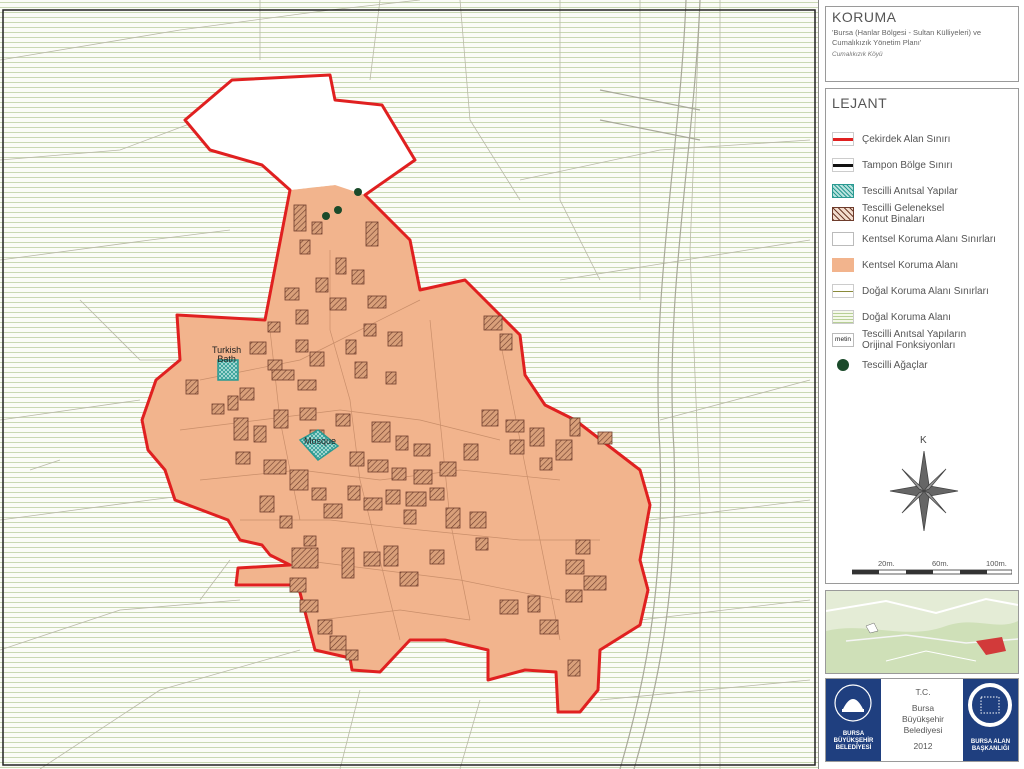  Describe the element at coordinates (910, 265) in the screenshot. I see `legend-label: Kentsel Koruma Alanı` at that location.